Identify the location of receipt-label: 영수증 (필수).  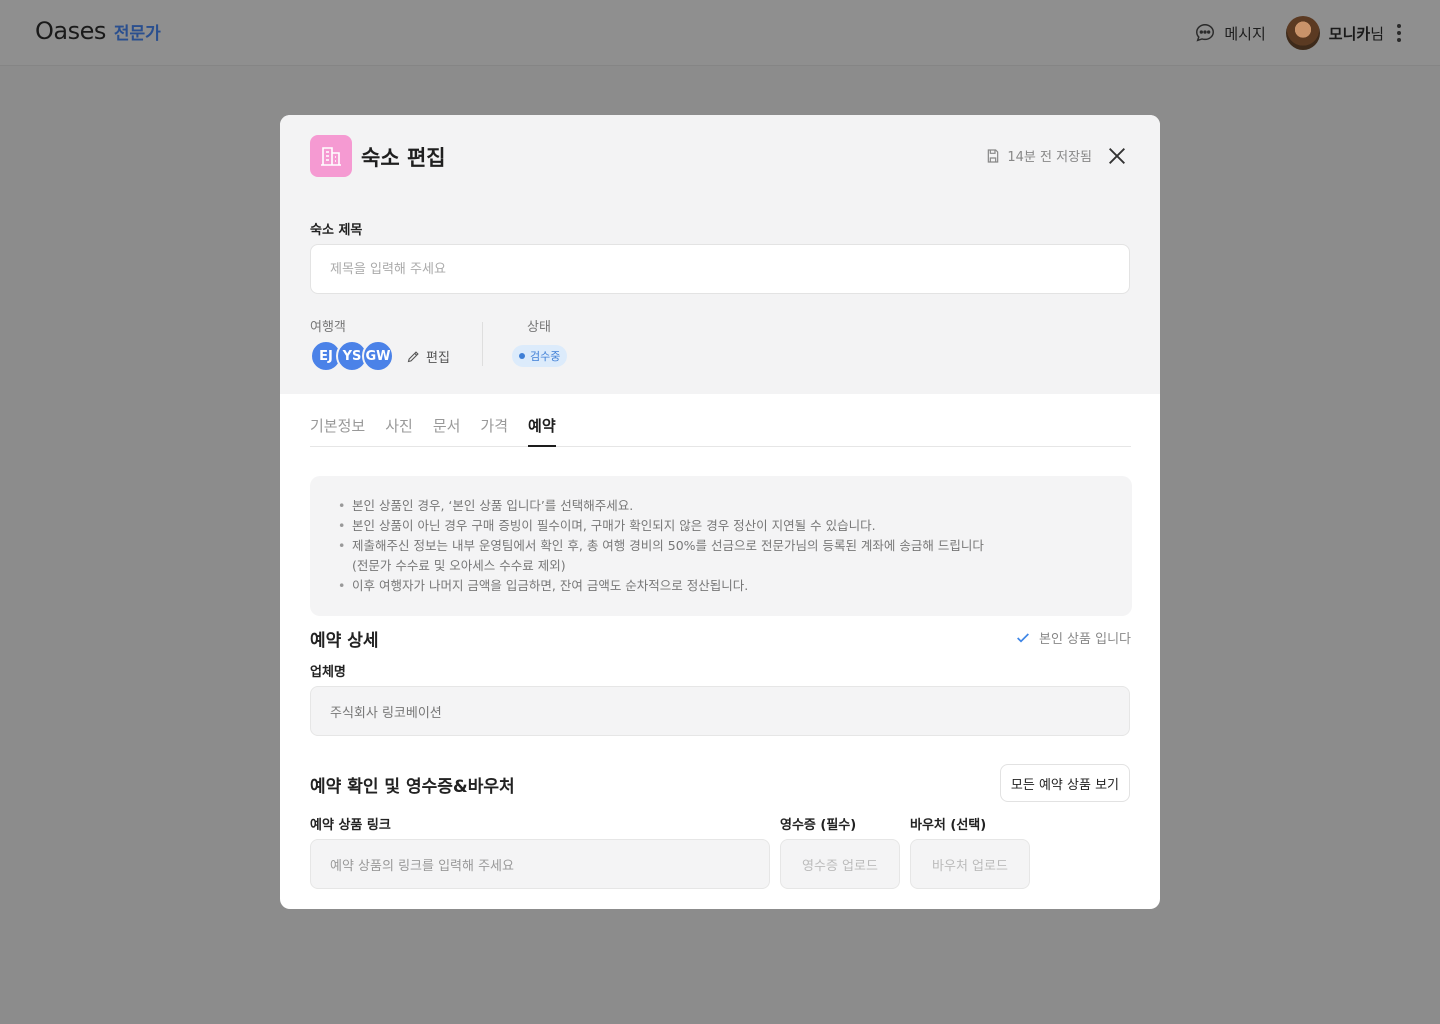
(818, 825).